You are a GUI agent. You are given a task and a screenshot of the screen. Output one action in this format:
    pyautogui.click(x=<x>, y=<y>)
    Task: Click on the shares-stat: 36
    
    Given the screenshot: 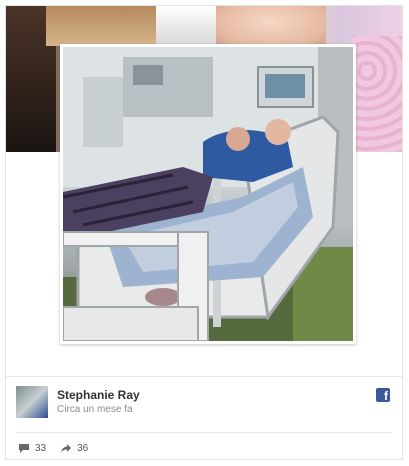 What is the action you would take?
    pyautogui.click(x=74, y=448)
    